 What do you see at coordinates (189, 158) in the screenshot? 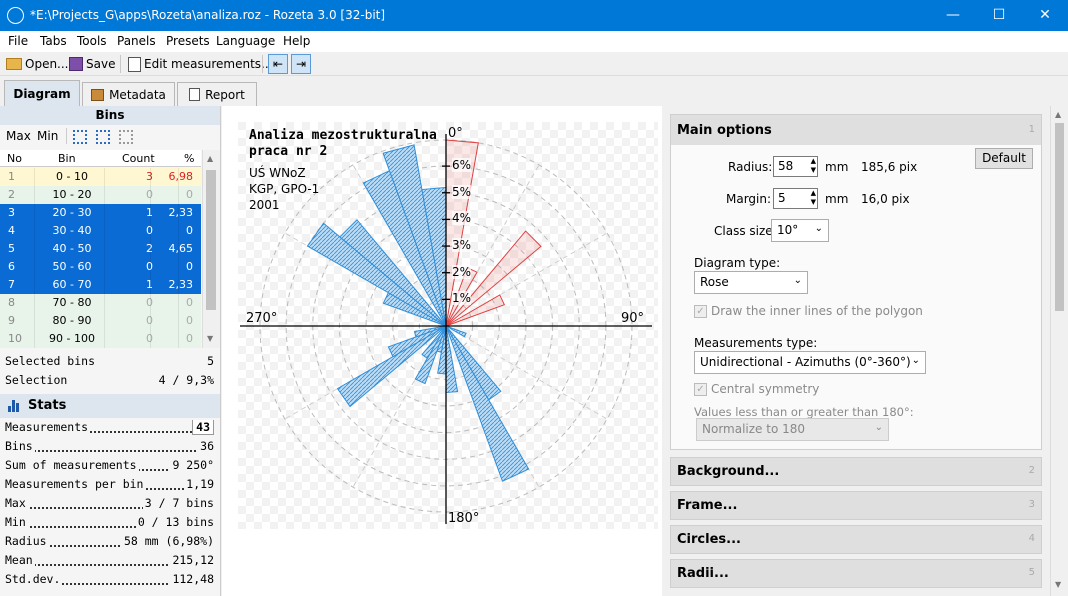
I see `col-pct: %` at bounding box center [189, 158].